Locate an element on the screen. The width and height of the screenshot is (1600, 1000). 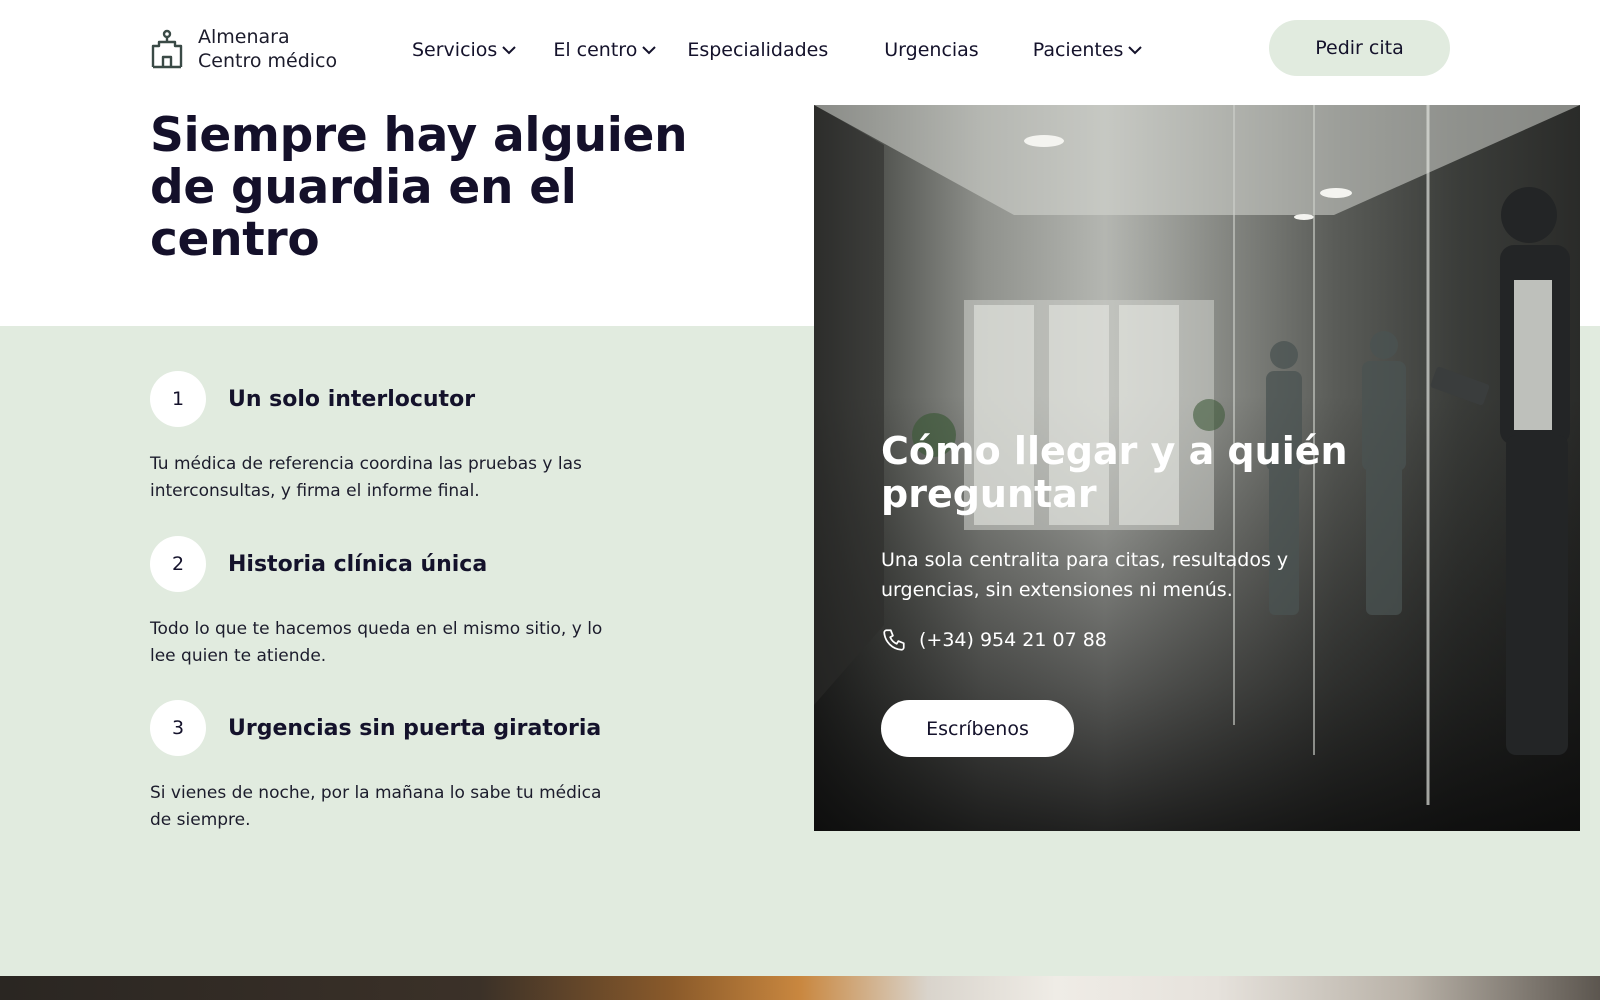
phone-icon is located at coordinates (894, 640).